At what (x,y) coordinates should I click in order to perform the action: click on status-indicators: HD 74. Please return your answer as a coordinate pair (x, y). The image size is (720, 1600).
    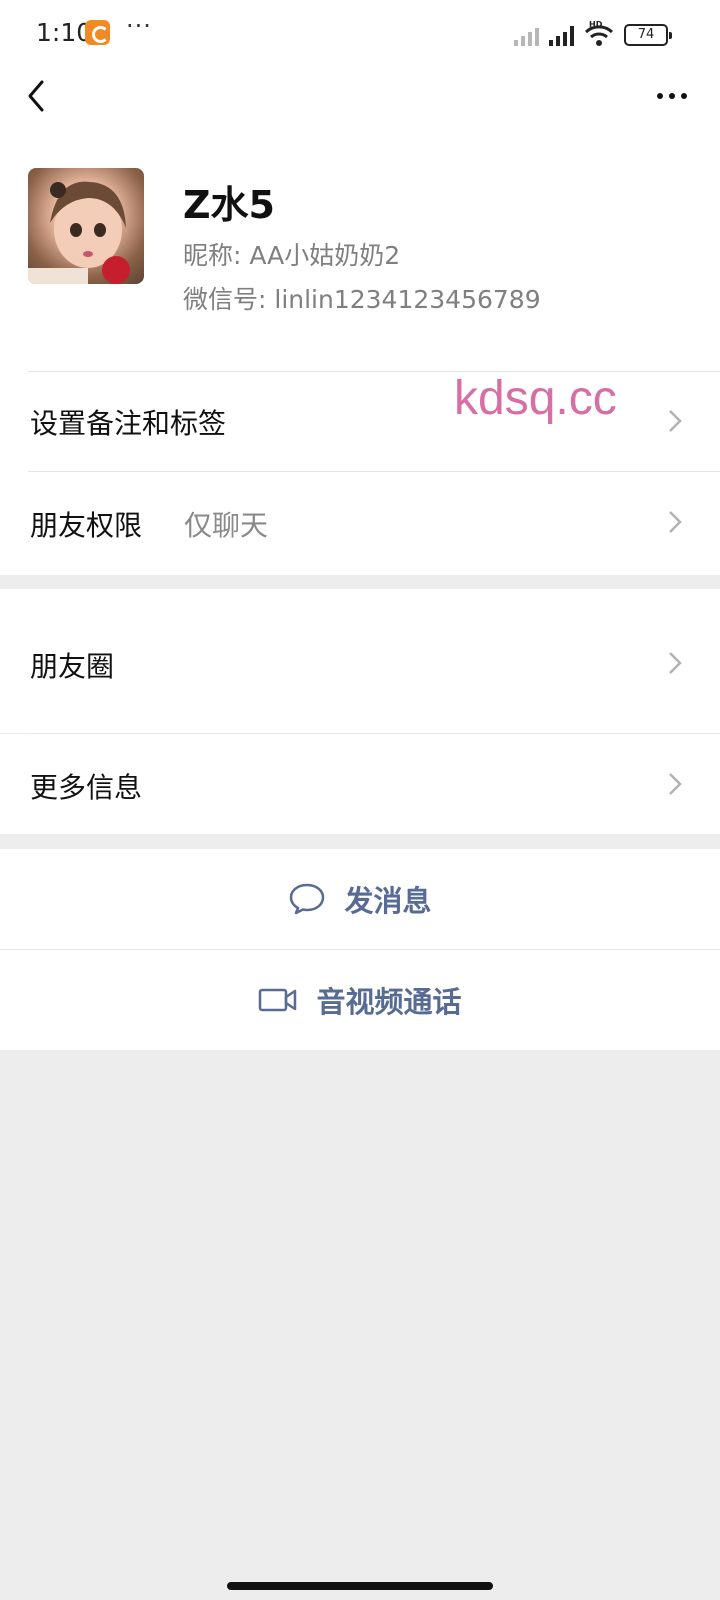
    Looking at the image, I should click on (593, 33).